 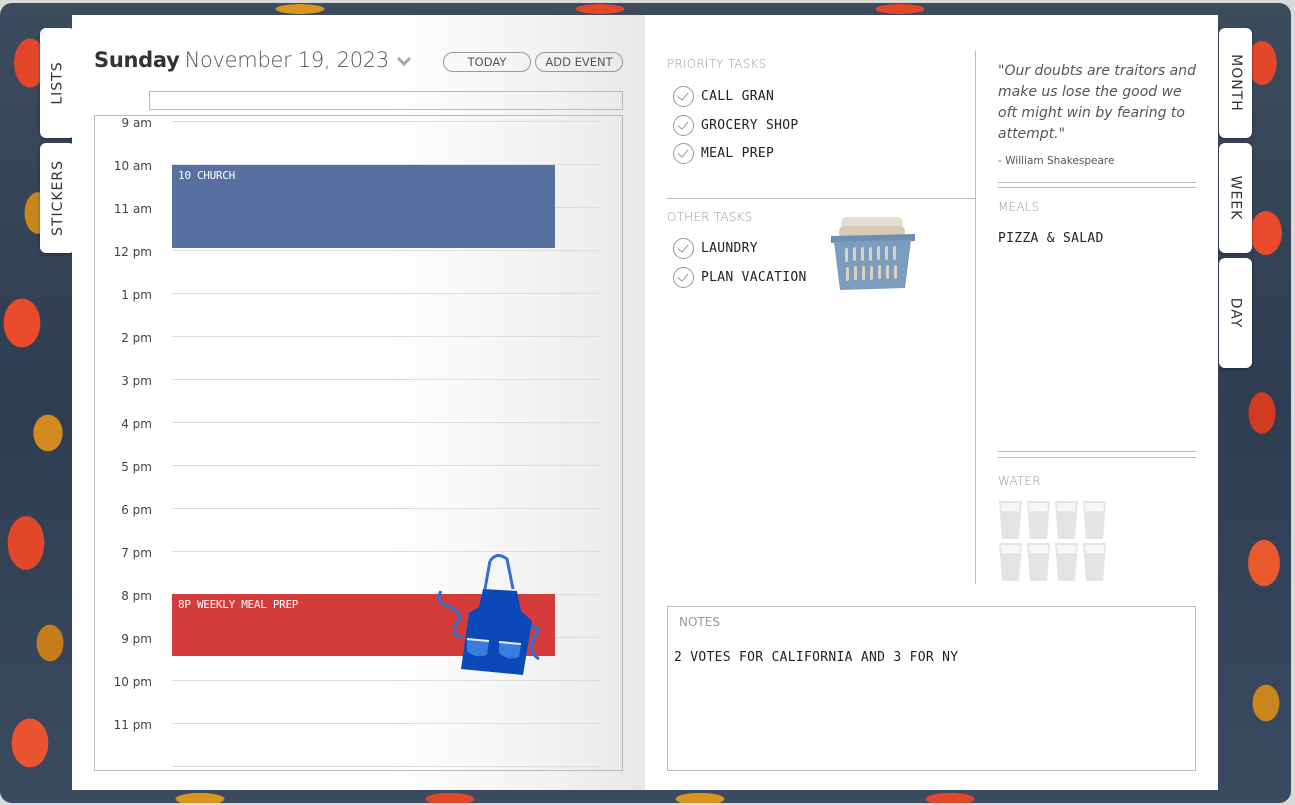 I want to click on hour-label: 1 pm, so click(x=136, y=295).